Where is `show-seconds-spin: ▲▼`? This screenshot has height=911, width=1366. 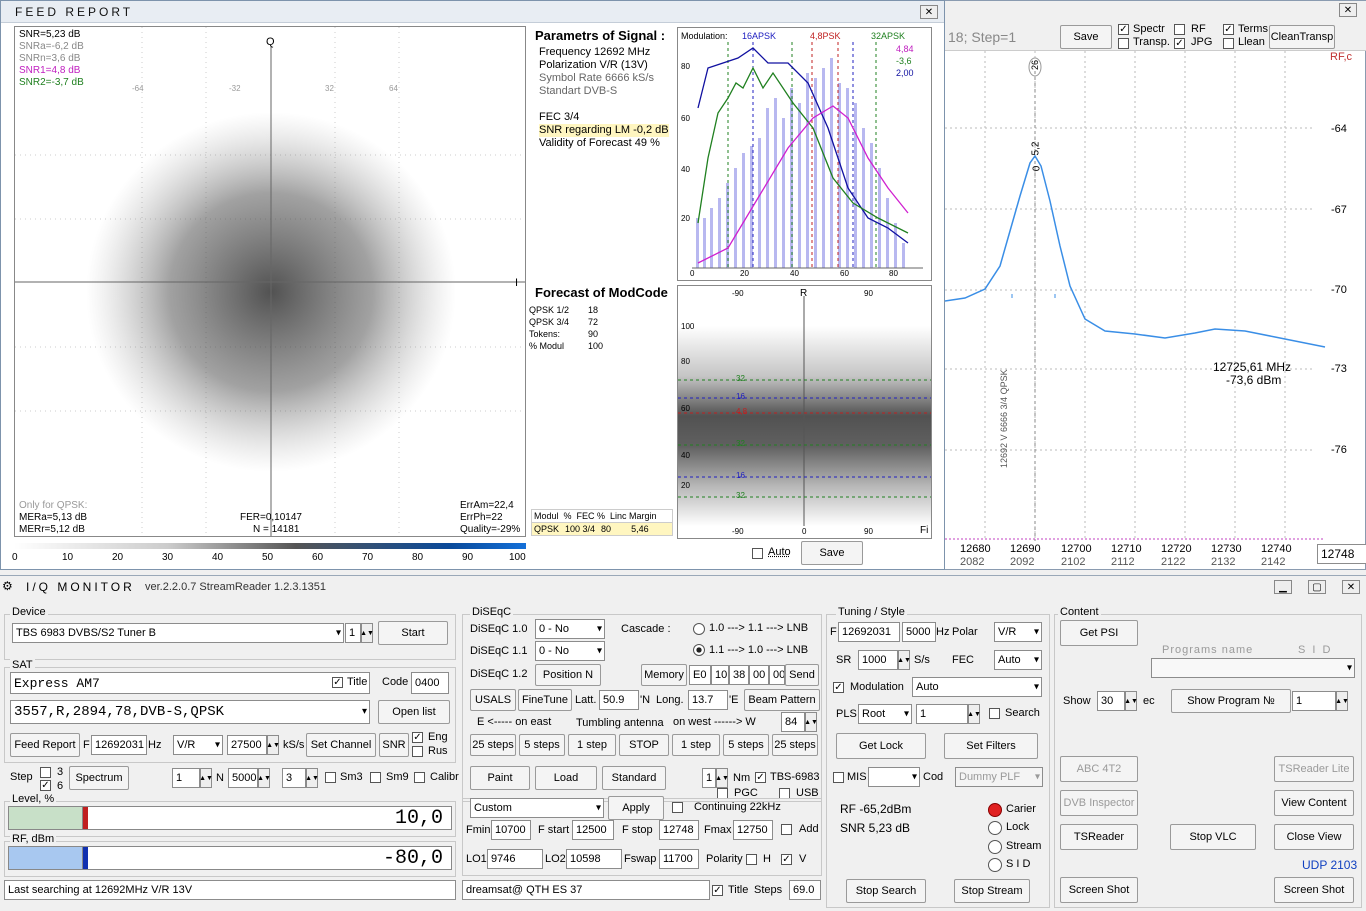 show-seconds-spin: ▲▼ is located at coordinates (1131, 701).